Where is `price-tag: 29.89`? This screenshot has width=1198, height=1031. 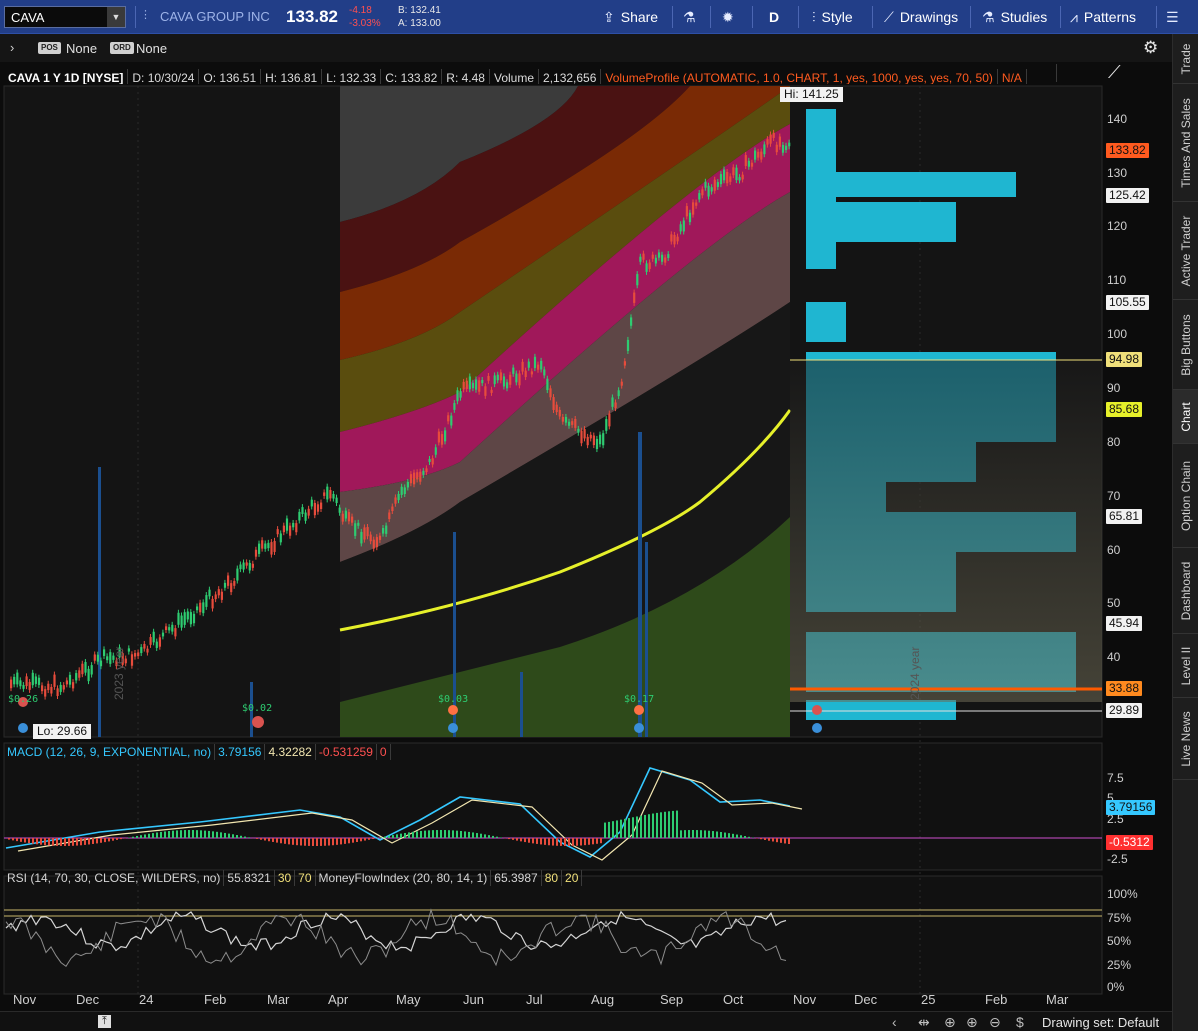
price-tag: 29.89 is located at coordinates (1124, 710).